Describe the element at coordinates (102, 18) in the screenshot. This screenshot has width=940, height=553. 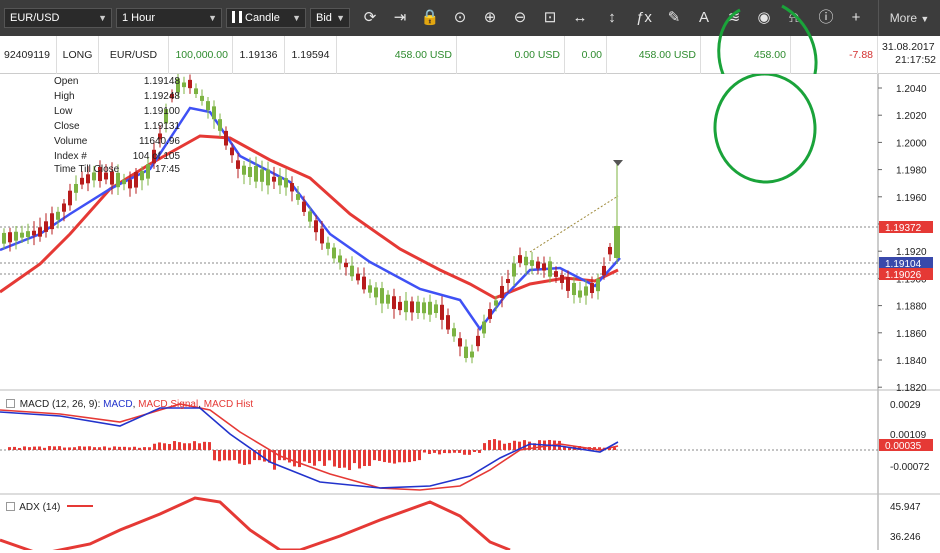
I see `chevron-down-icon: ▼` at that location.